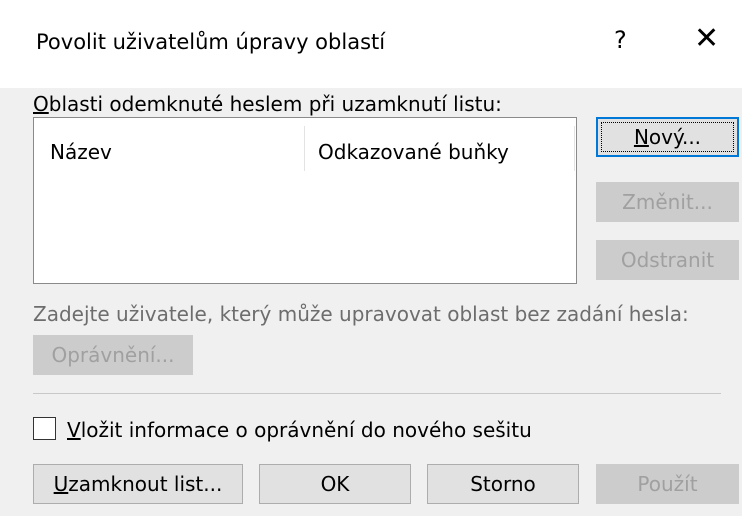  Describe the element at coordinates (667, 260) in the screenshot. I see `delete-button: Odstranit` at that location.